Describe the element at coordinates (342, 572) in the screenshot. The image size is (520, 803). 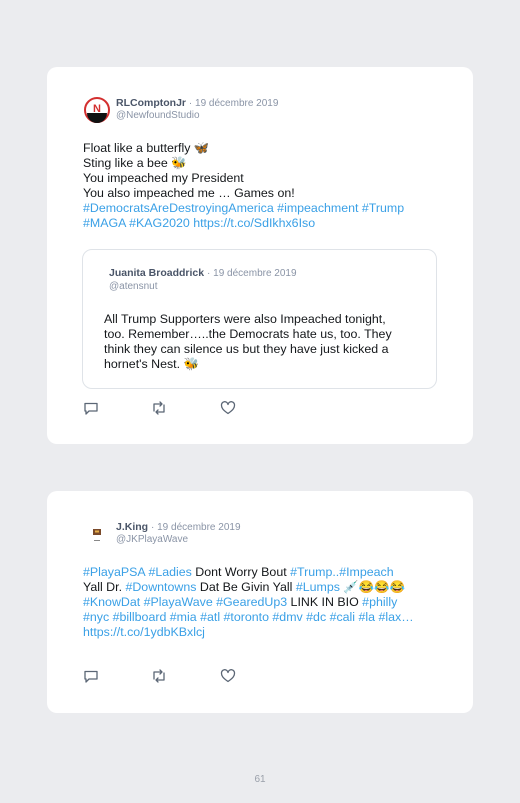
I see `hashtag: #Trump..#Impeach` at that location.